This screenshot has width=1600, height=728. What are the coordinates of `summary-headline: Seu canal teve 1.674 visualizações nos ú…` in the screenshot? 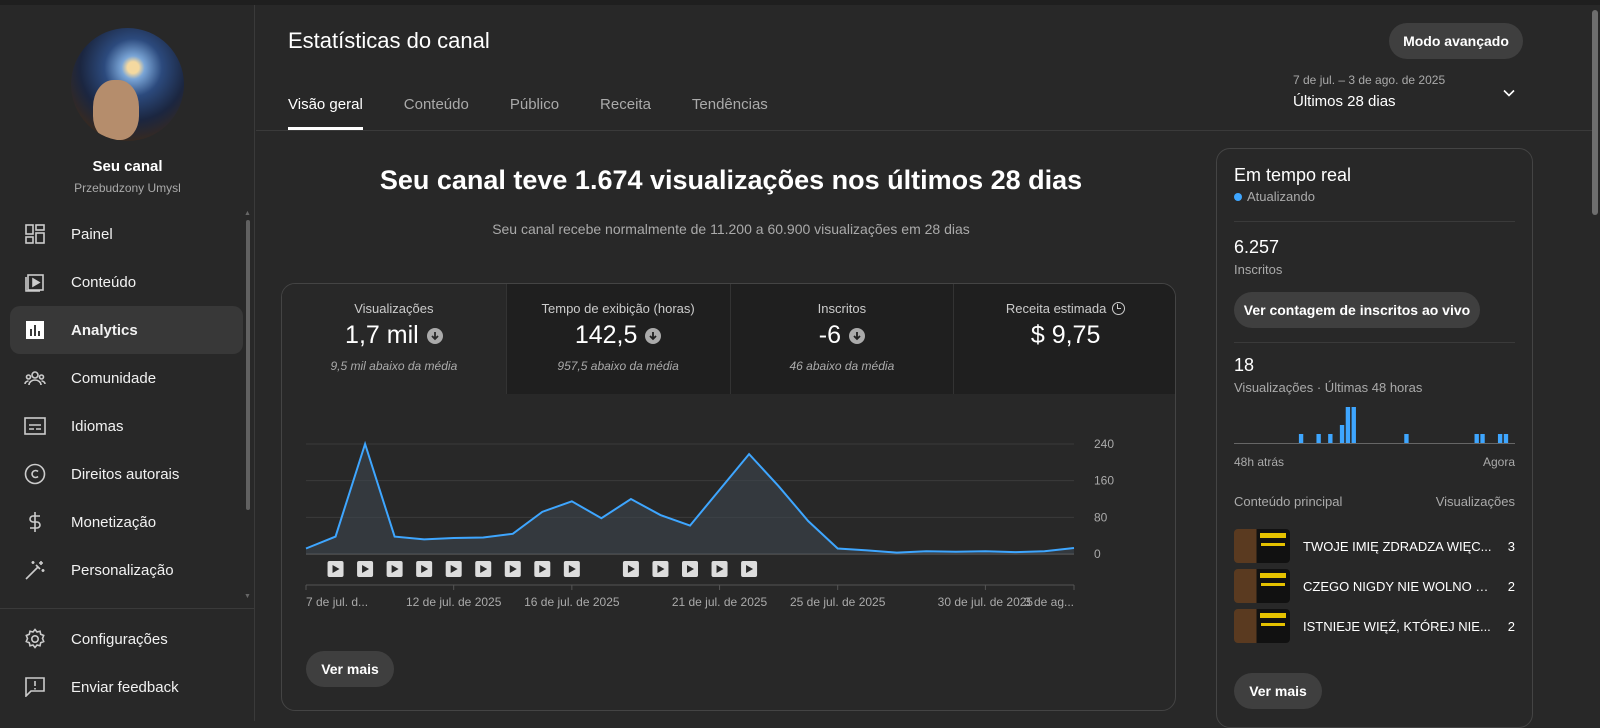 It's located at (731, 180).